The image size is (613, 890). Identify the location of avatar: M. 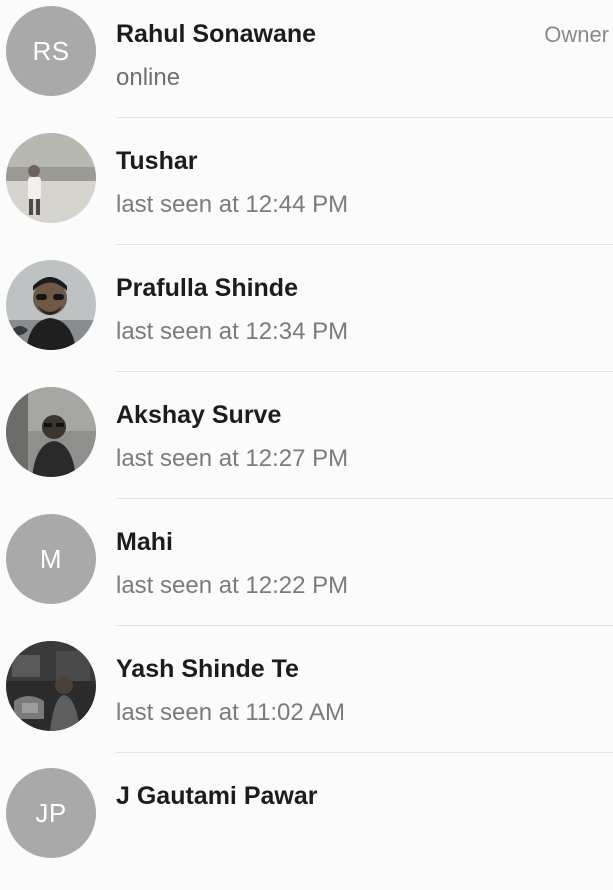
(51, 559).